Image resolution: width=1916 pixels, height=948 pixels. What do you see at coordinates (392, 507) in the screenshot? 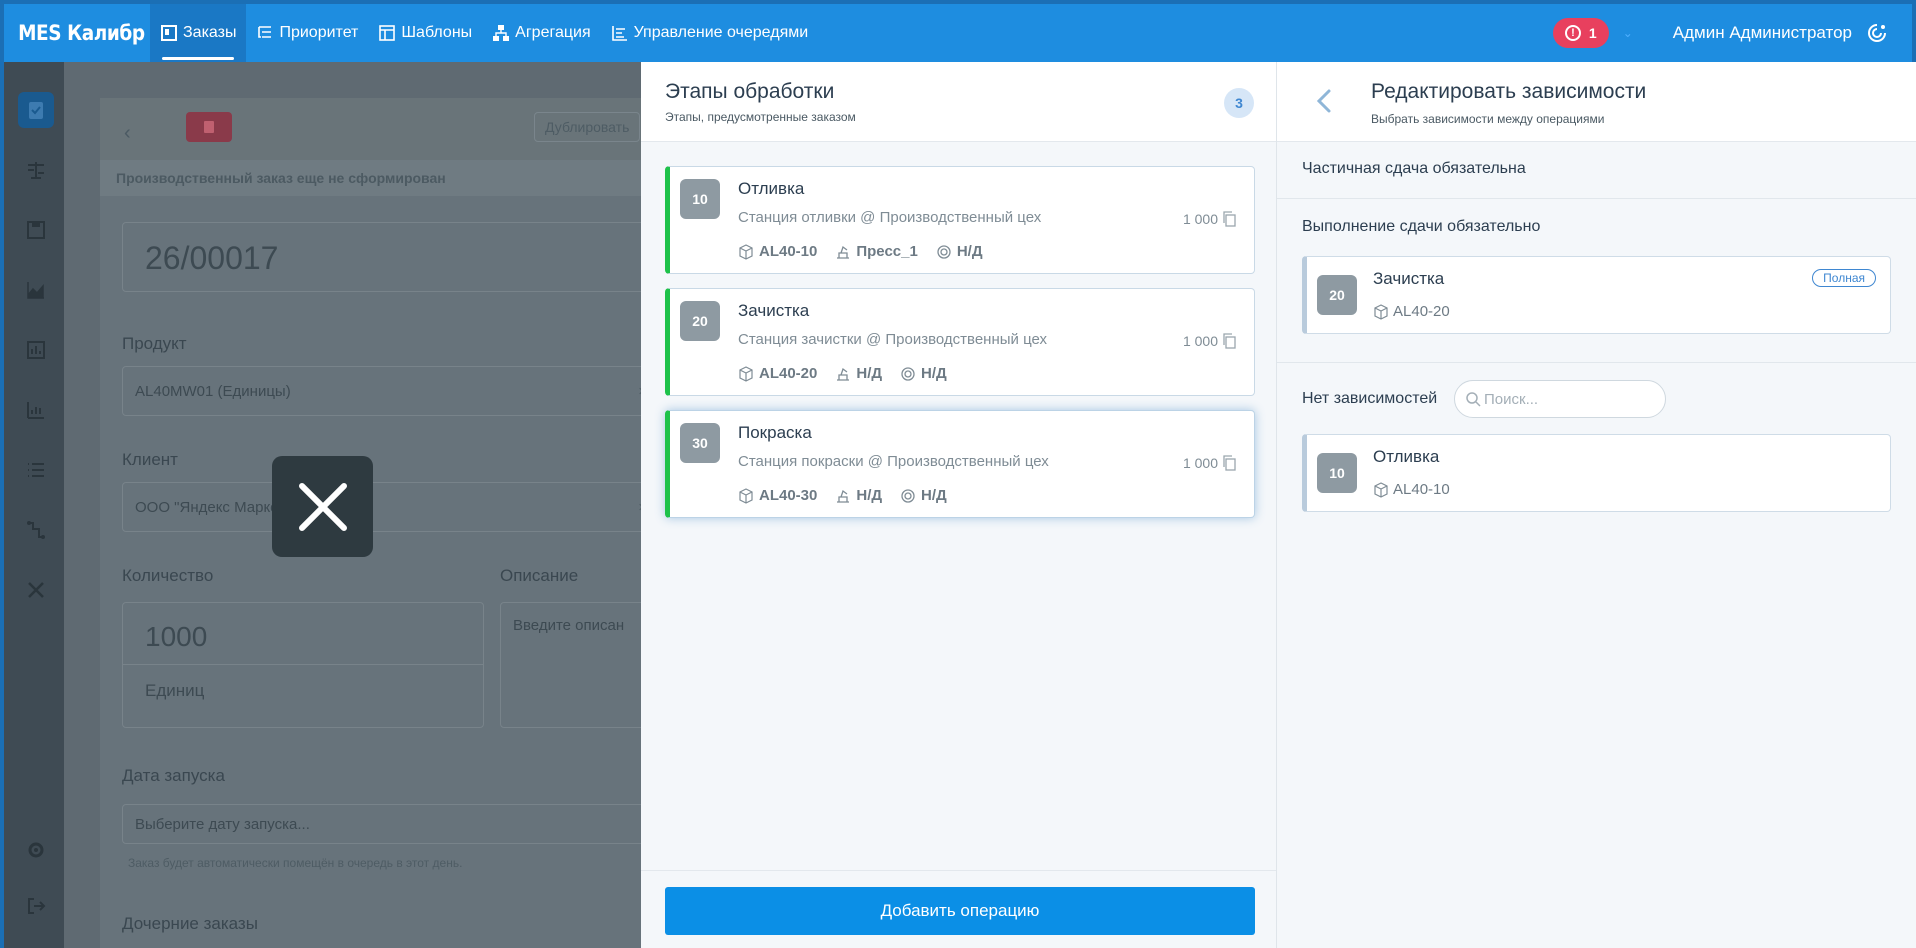
I see `client-field: ООО "Яндекс Марке×` at bounding box center [392, 507].